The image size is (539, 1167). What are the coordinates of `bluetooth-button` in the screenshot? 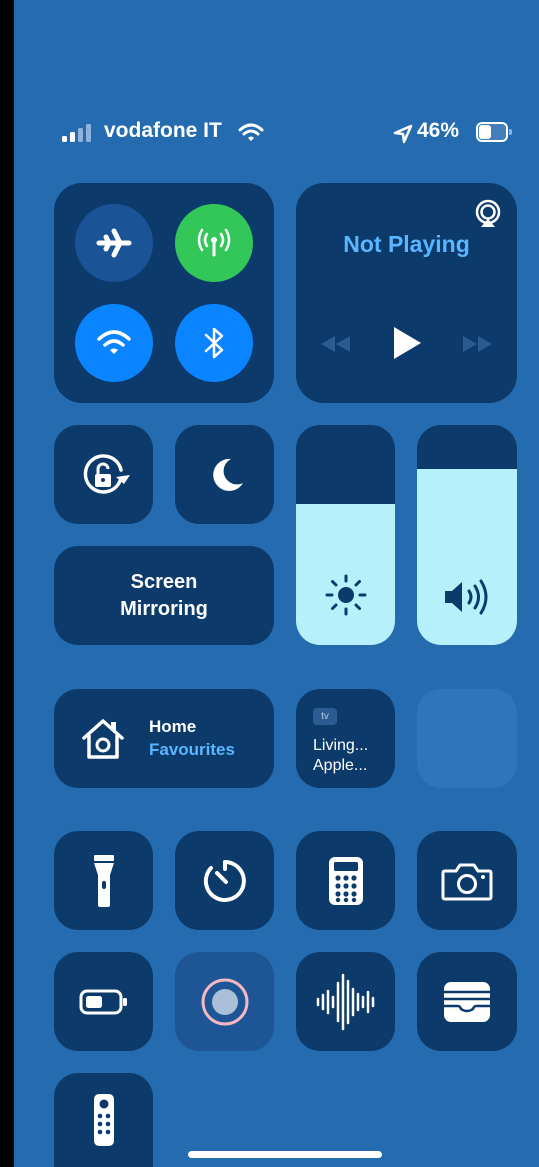 It's located at (214, 343).